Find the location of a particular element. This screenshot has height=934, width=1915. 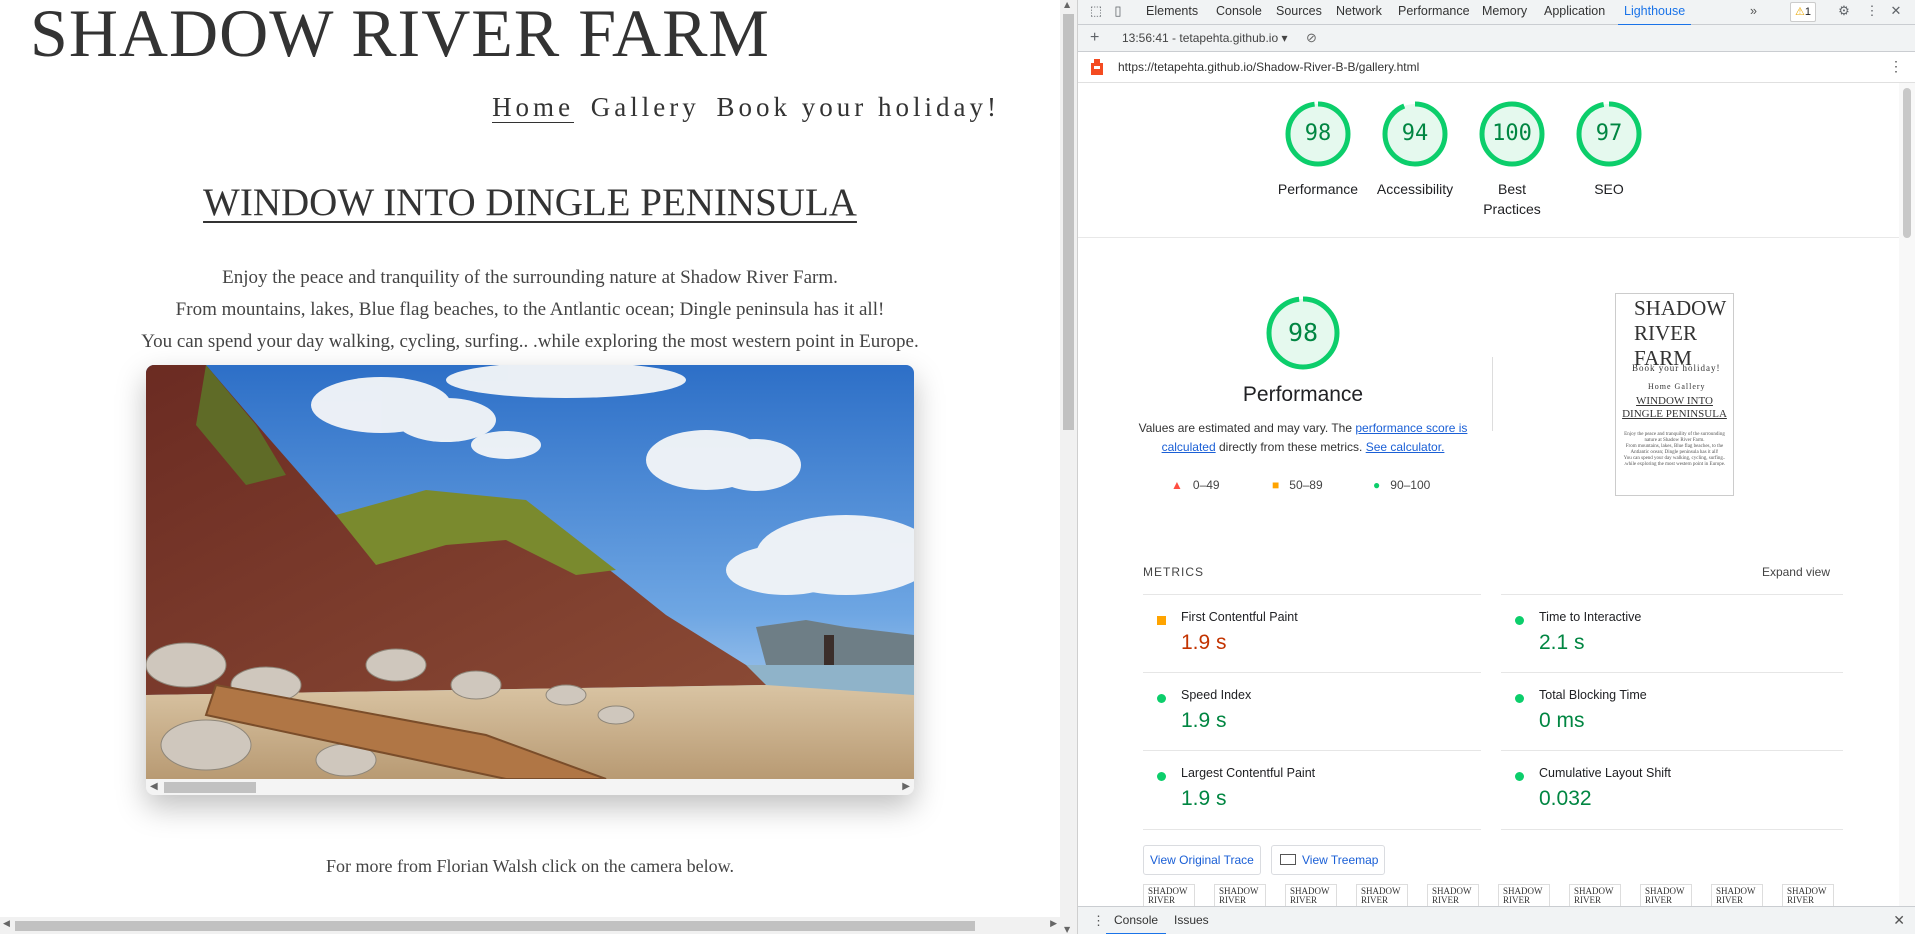

pass-circle-icon: ● is located at coordinates (1377, 485).